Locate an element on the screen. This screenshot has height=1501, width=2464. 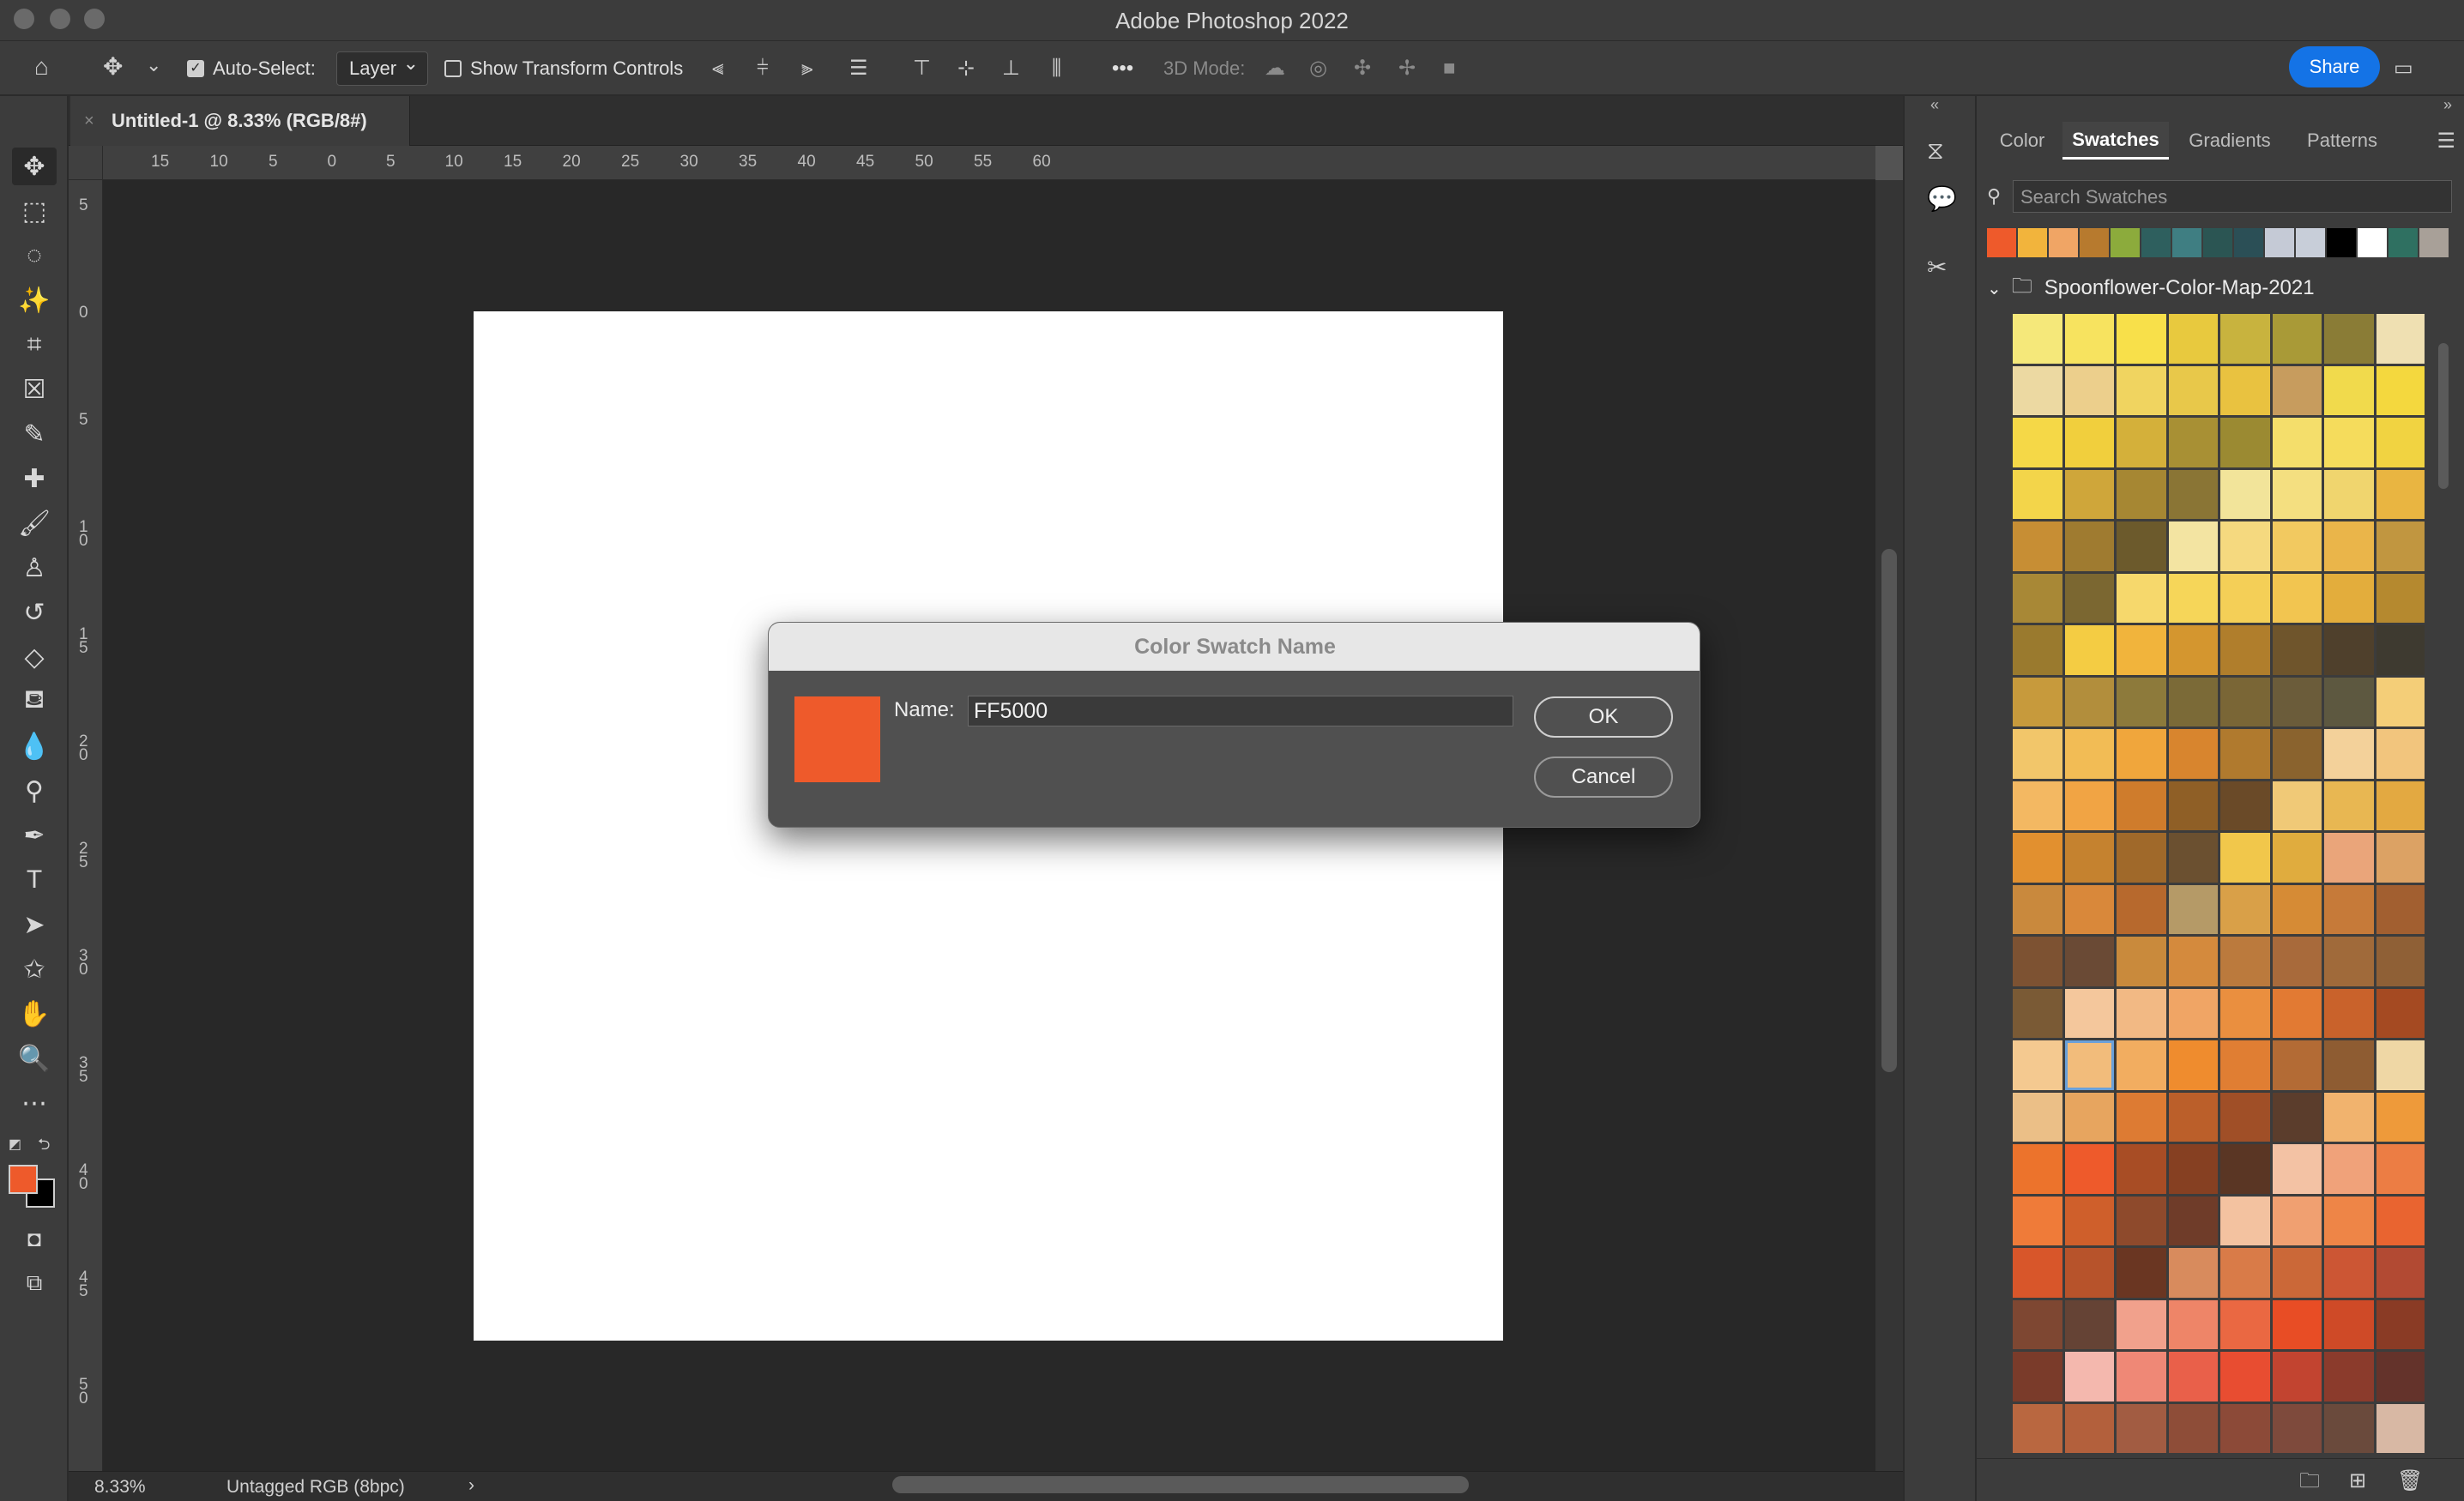
cancel-button: Cancel is located at coordinates (1603, 778).